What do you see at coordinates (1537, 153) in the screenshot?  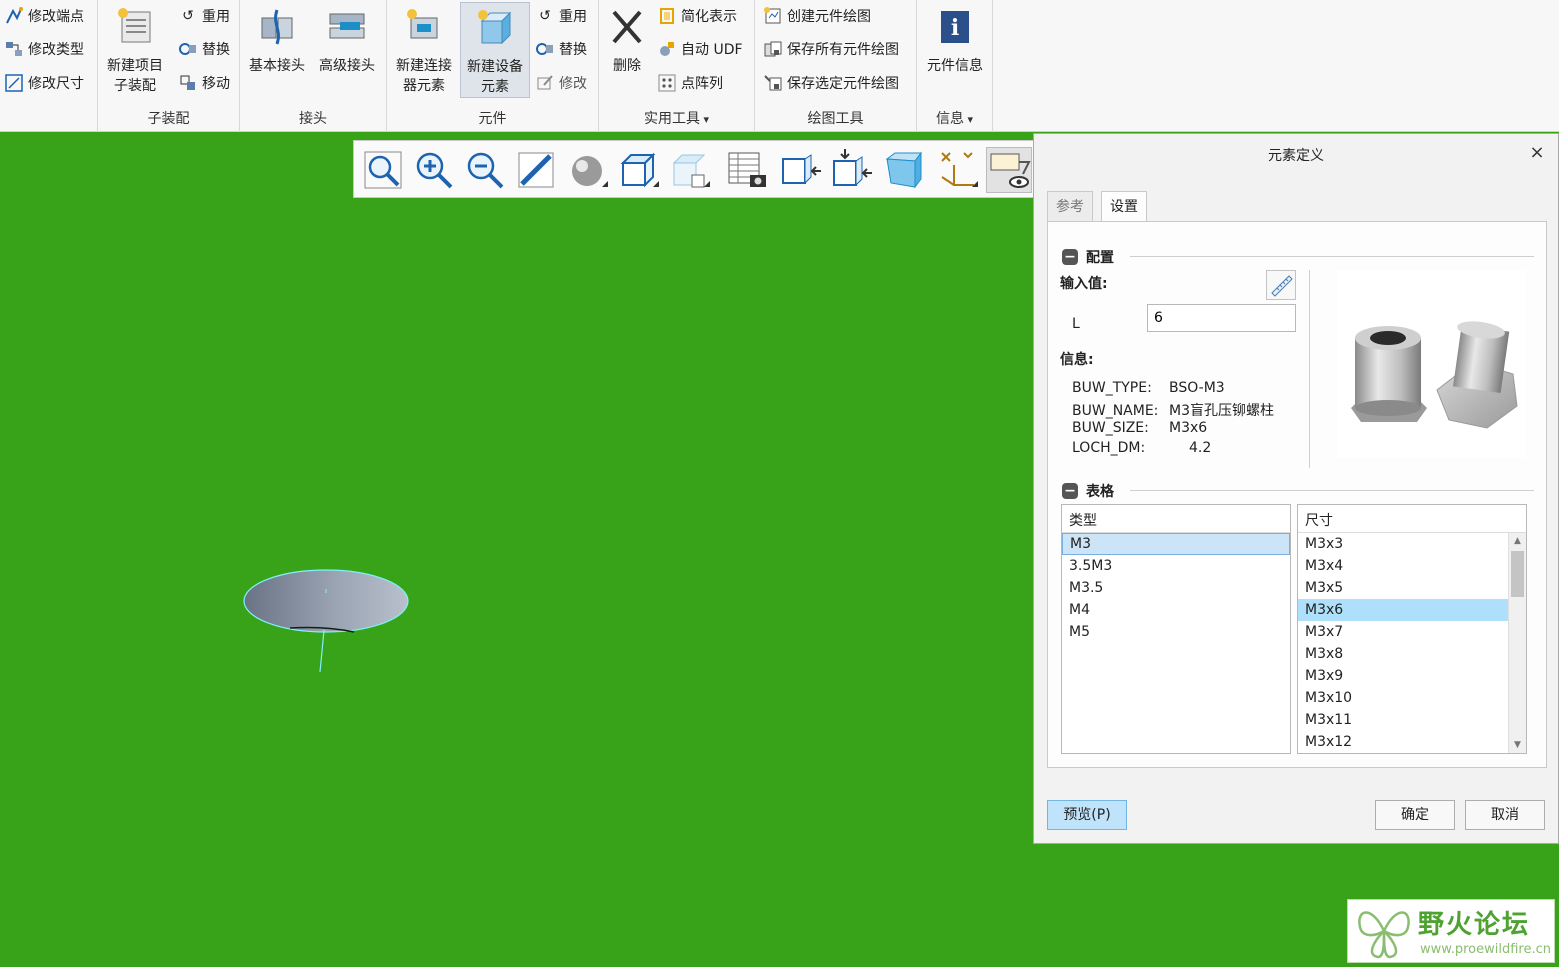 I see `close-button: ×` at bounding box center [1537, 153].